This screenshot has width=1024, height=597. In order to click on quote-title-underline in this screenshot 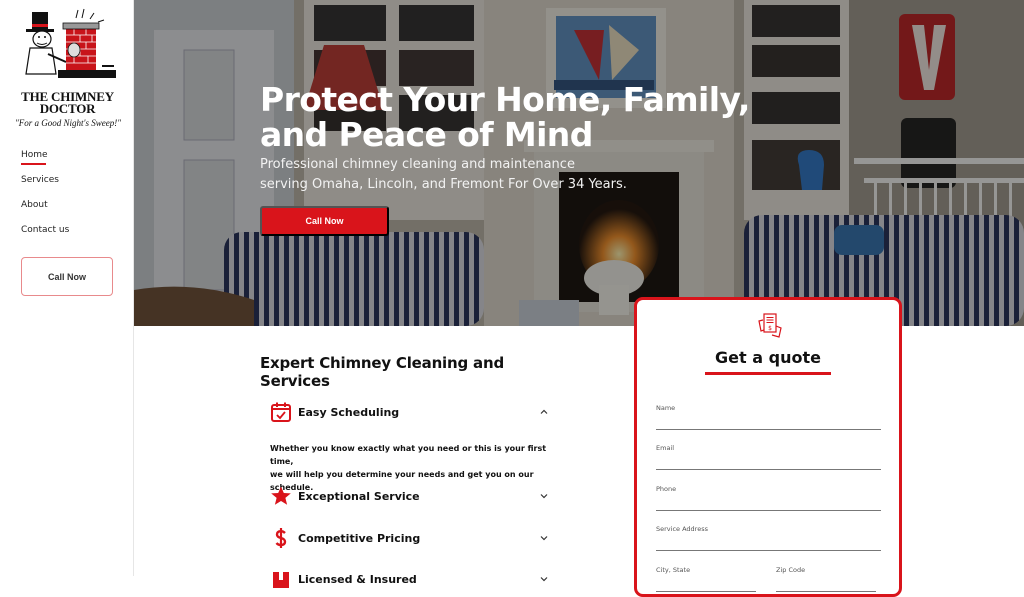, I will do `click(768, 373)`.